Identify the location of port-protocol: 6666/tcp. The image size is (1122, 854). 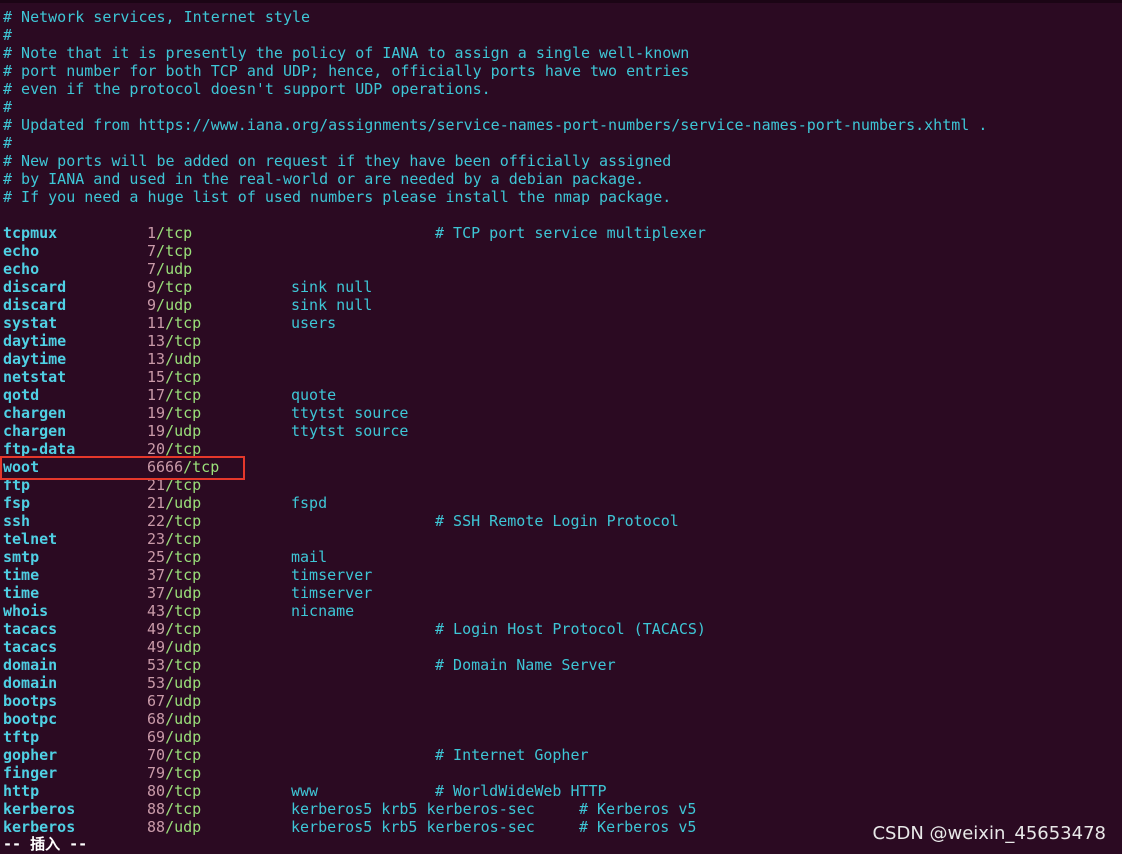
(183, 467).